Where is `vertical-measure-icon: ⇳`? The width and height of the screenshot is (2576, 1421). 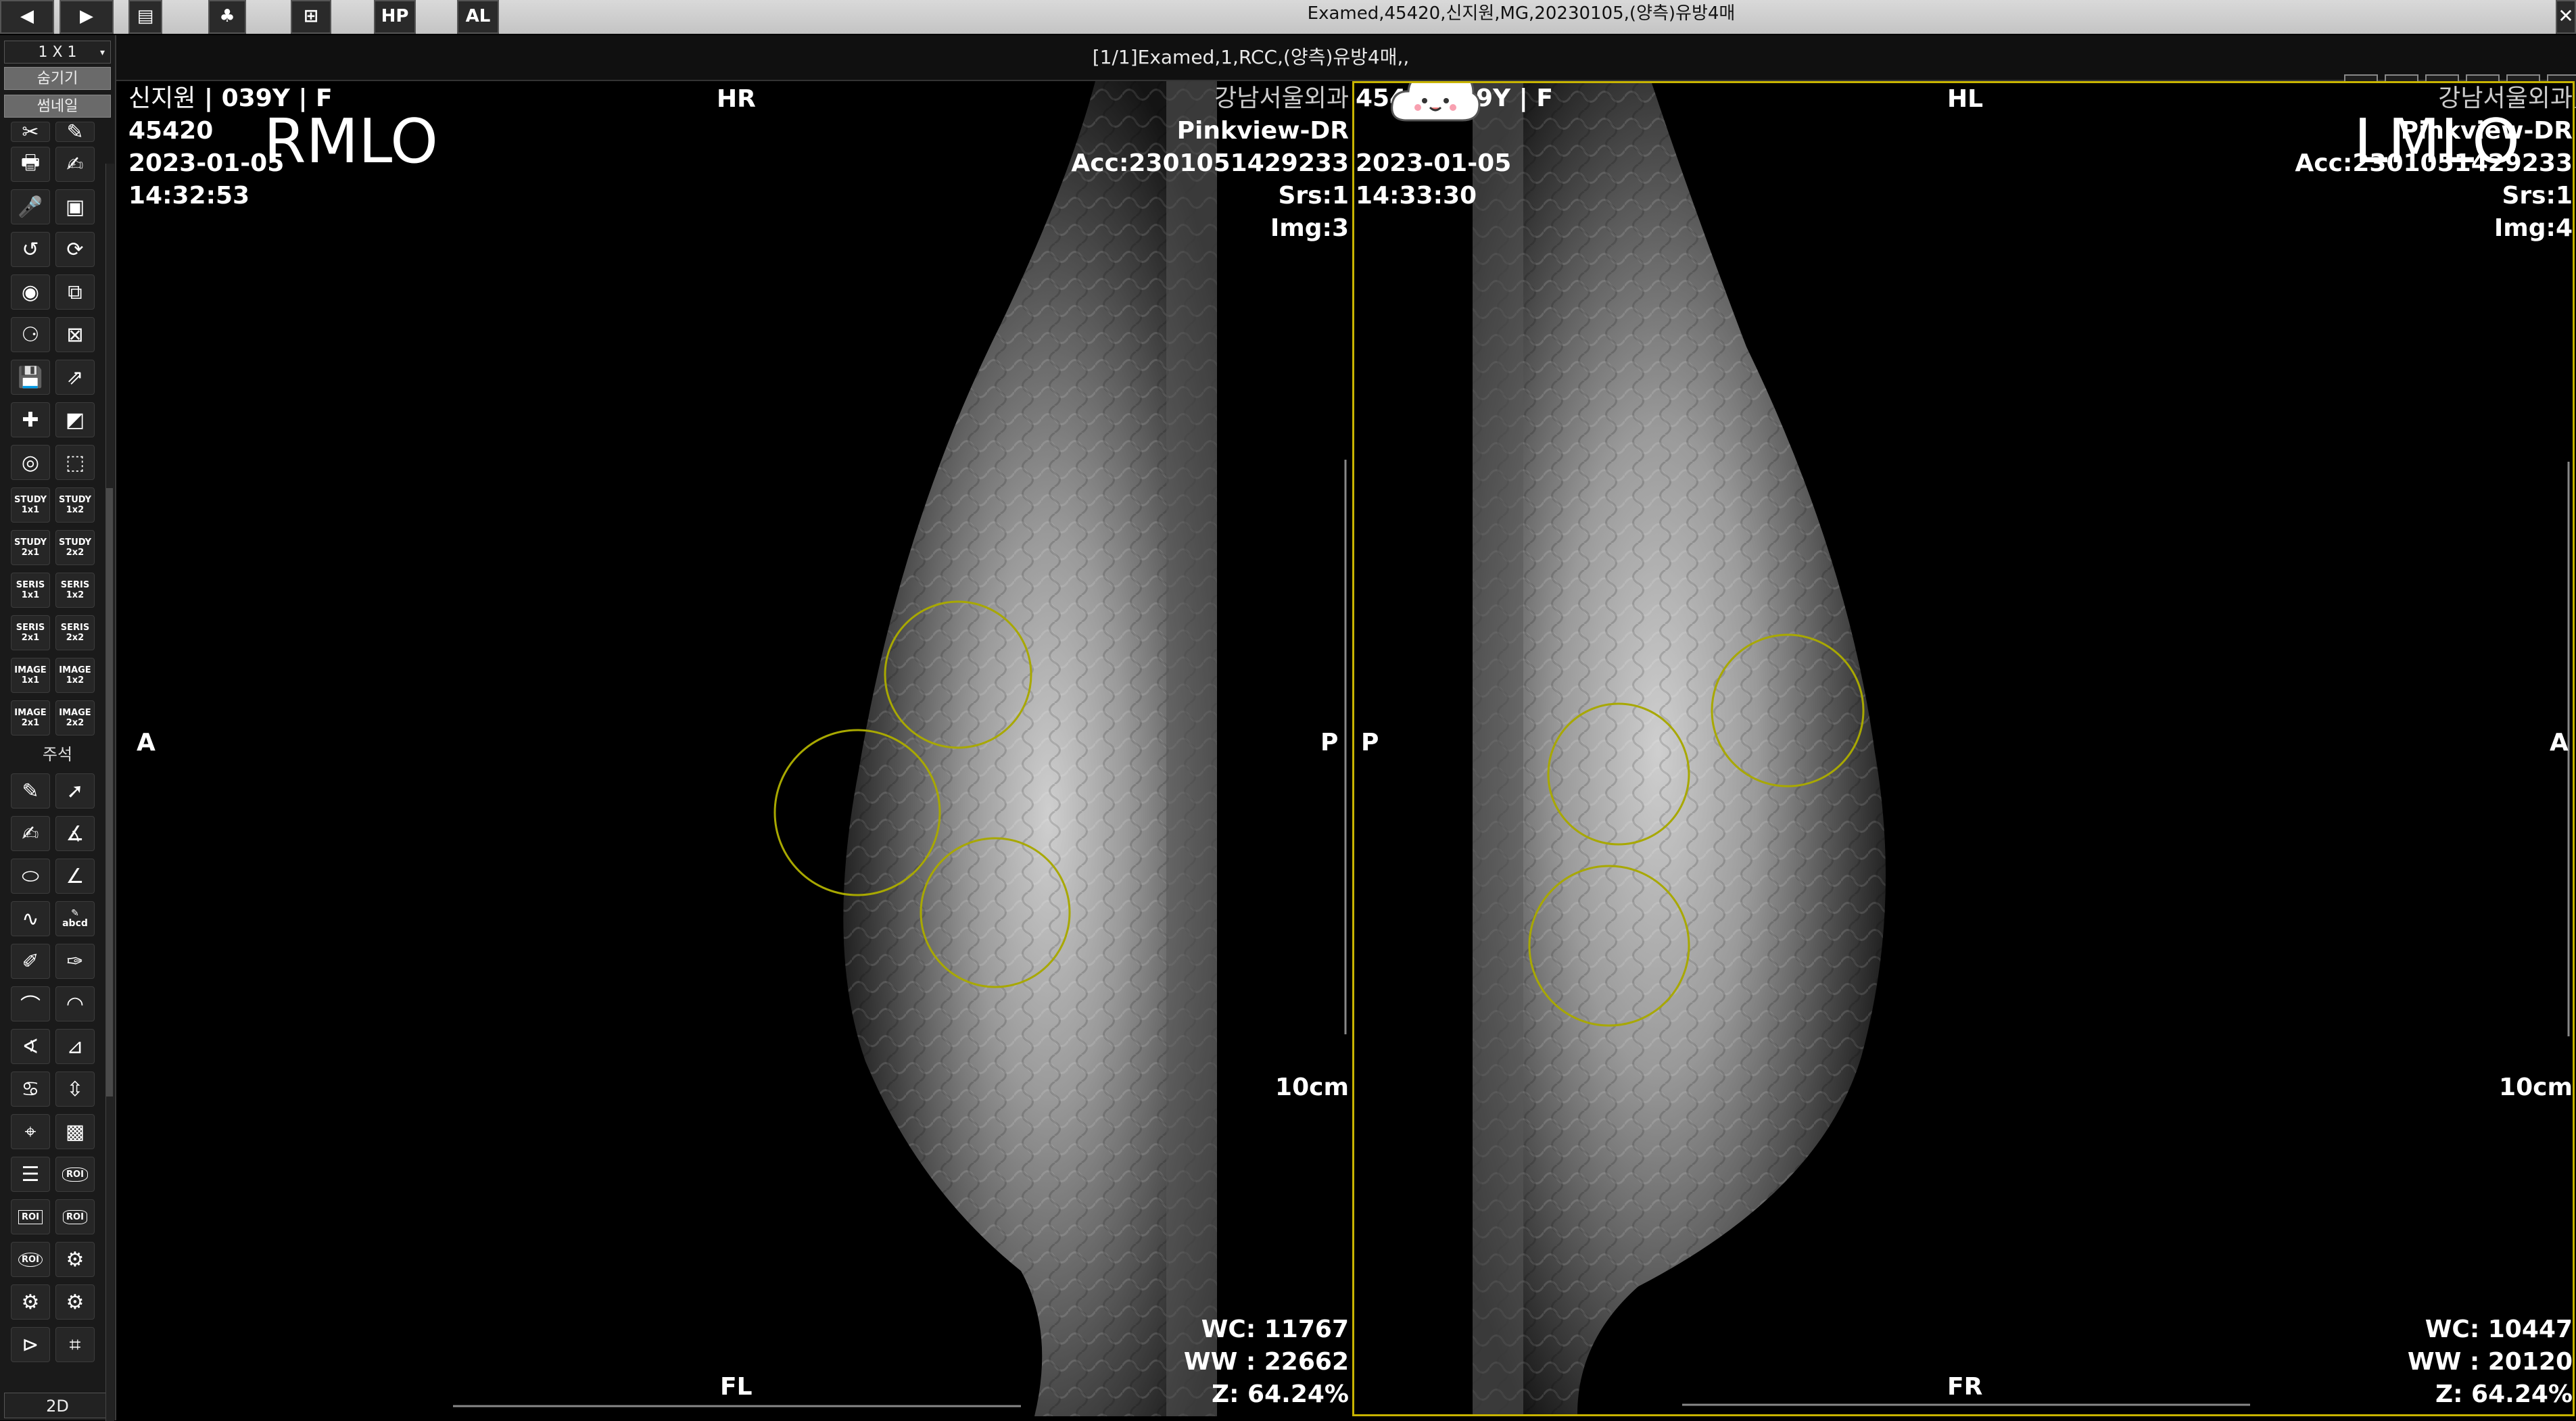
vertical-measure-icon: ⇳ is located at coordinates (75, 1089).